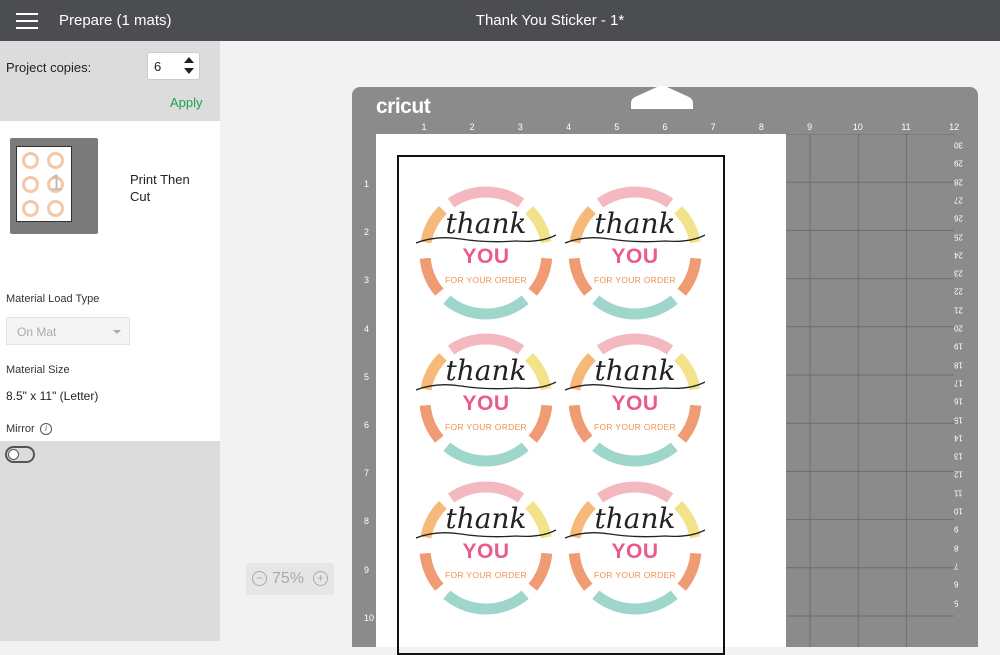  What do you see at coordinates (956, 548) in the screenshot?
I see `right-ruler-label: 8` at bounding box center [956, 548].